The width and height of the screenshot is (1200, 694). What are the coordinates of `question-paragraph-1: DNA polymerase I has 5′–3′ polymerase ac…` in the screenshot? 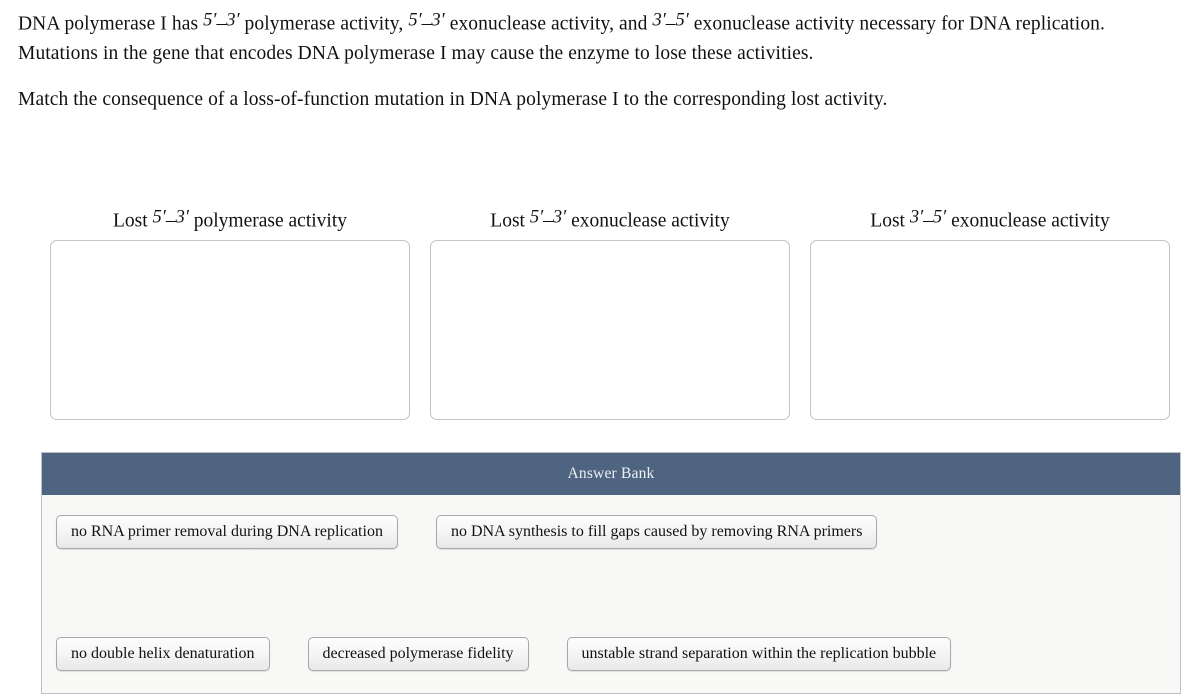 It's located at (598, 37).